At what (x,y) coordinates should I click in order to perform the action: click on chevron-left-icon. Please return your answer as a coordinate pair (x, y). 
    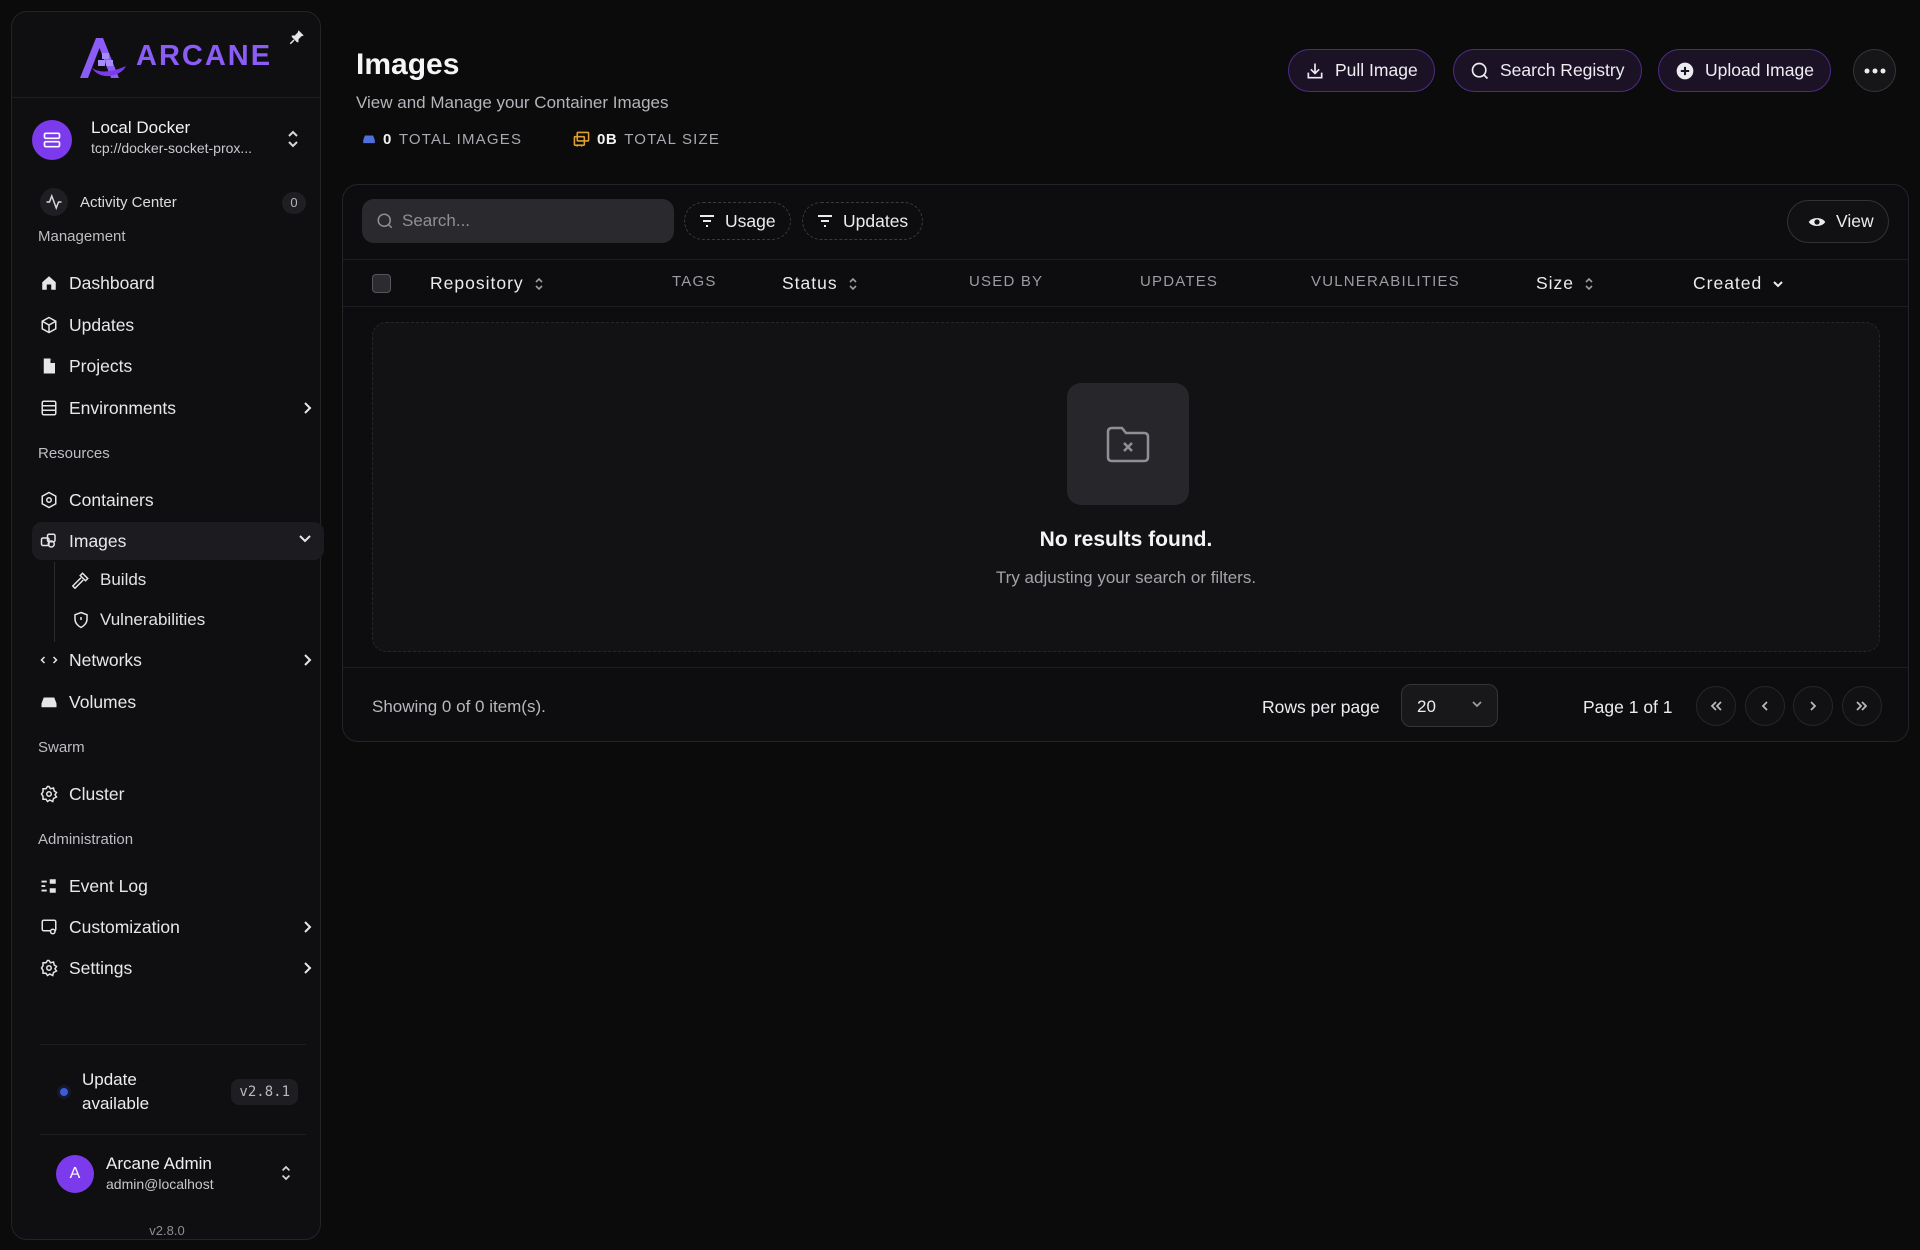
    Looking at the image, I should click on (1764, 706).